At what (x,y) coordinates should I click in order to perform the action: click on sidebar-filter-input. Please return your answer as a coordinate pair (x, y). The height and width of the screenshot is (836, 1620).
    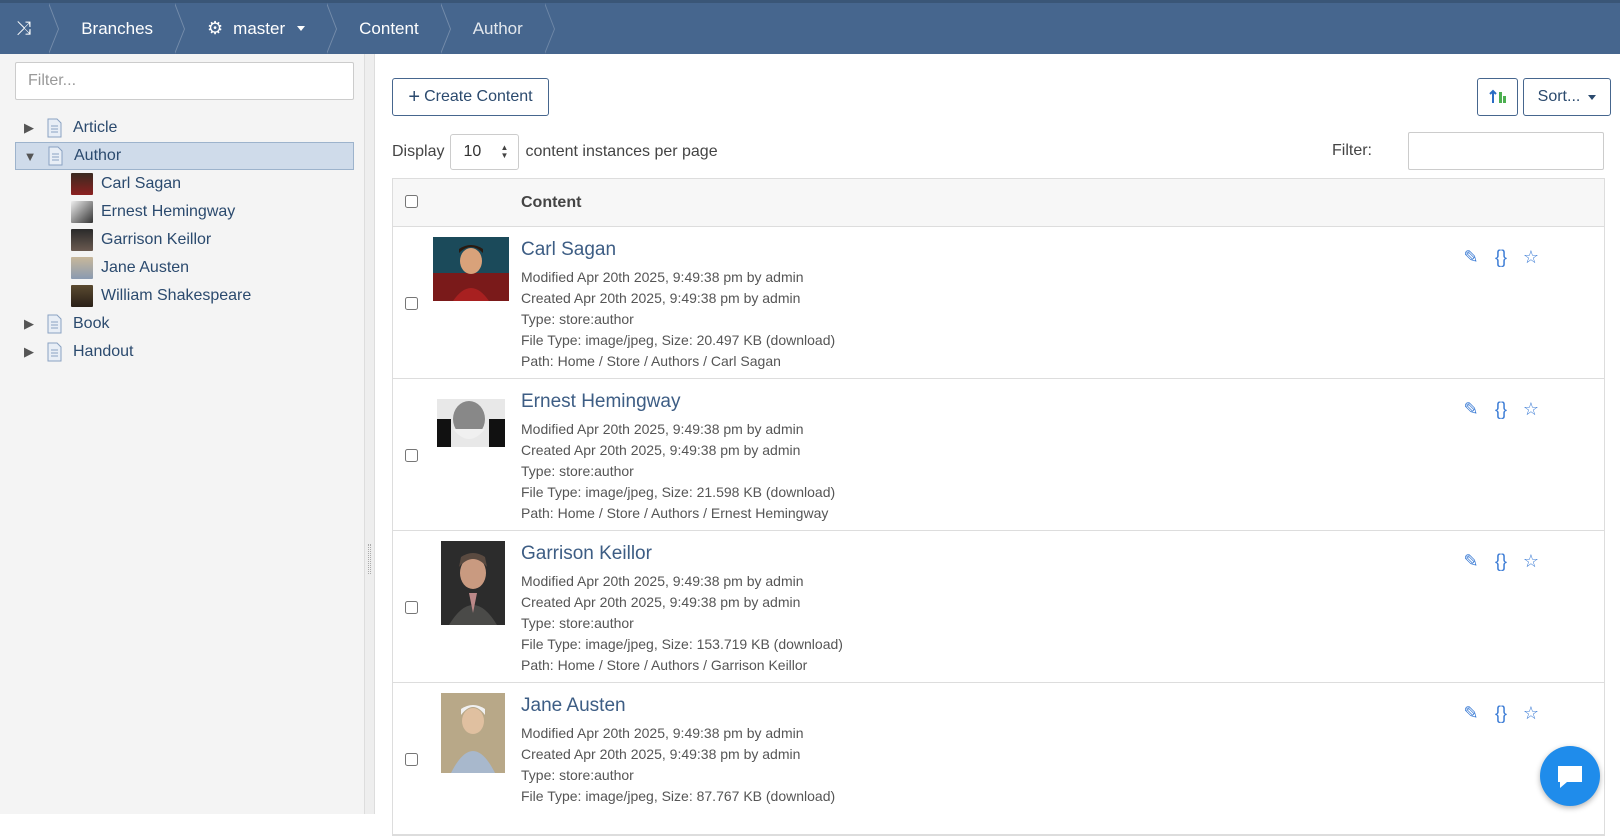
    Looking at the image, I should click on (184, 81).